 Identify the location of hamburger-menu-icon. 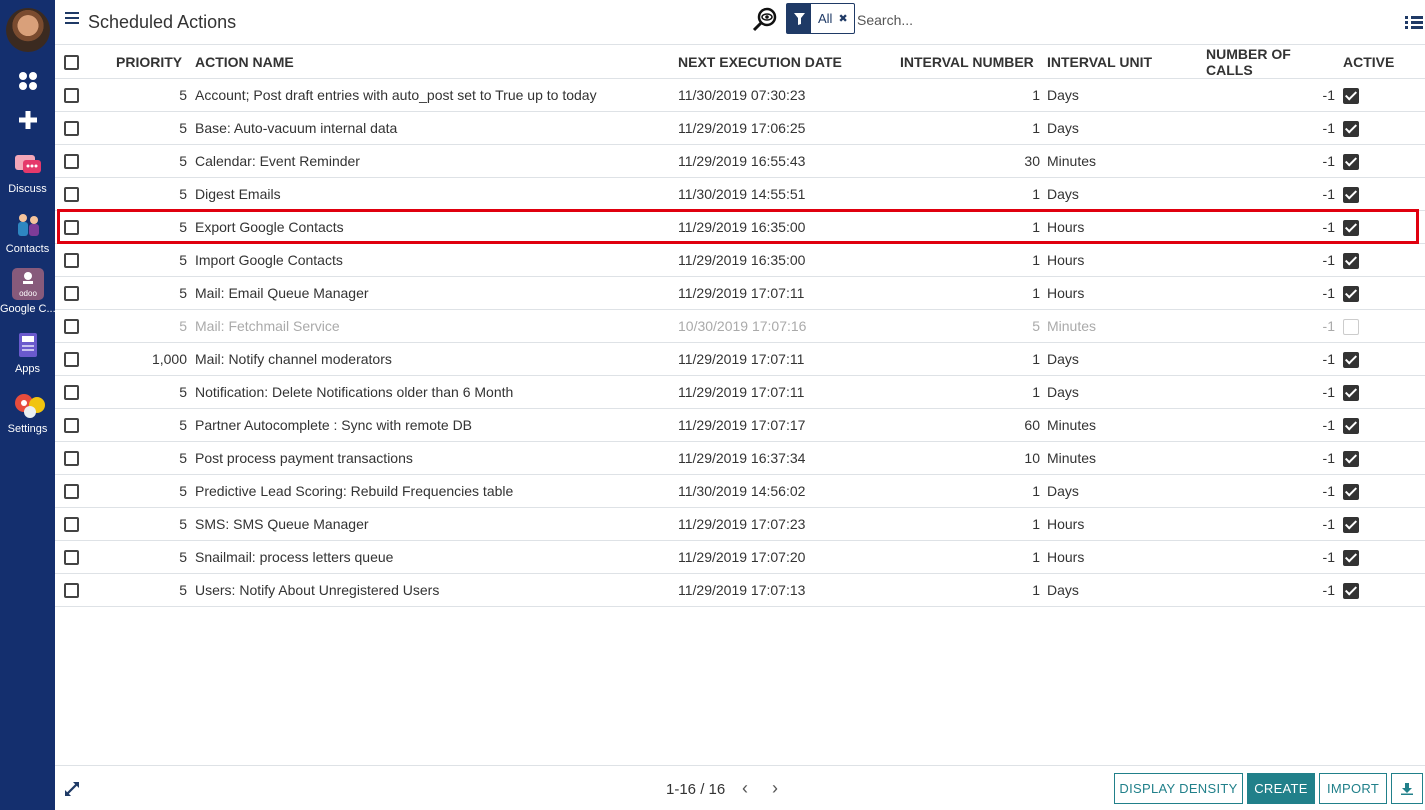
(72, 19).